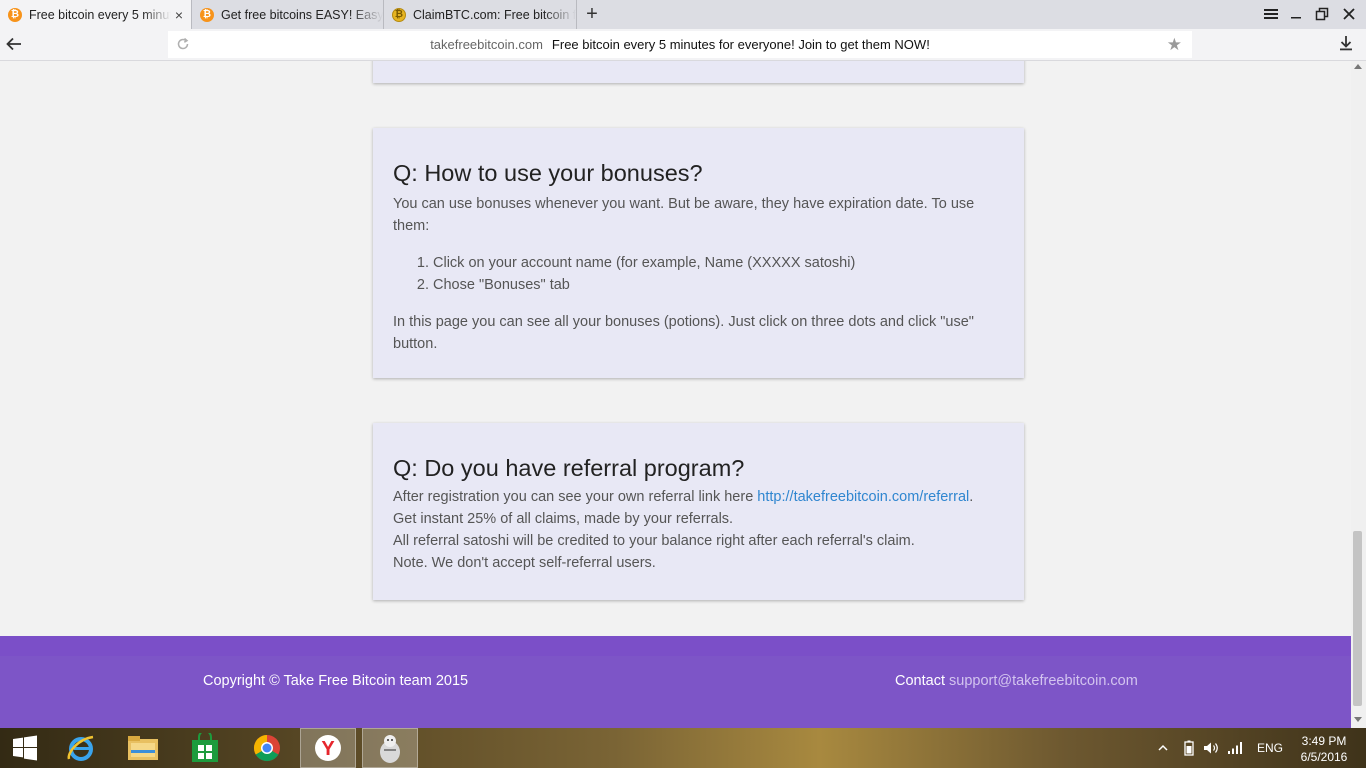 The width and height of the screenshot is (1366, 768). I want to click on punctuation: ., so click(971, 497).